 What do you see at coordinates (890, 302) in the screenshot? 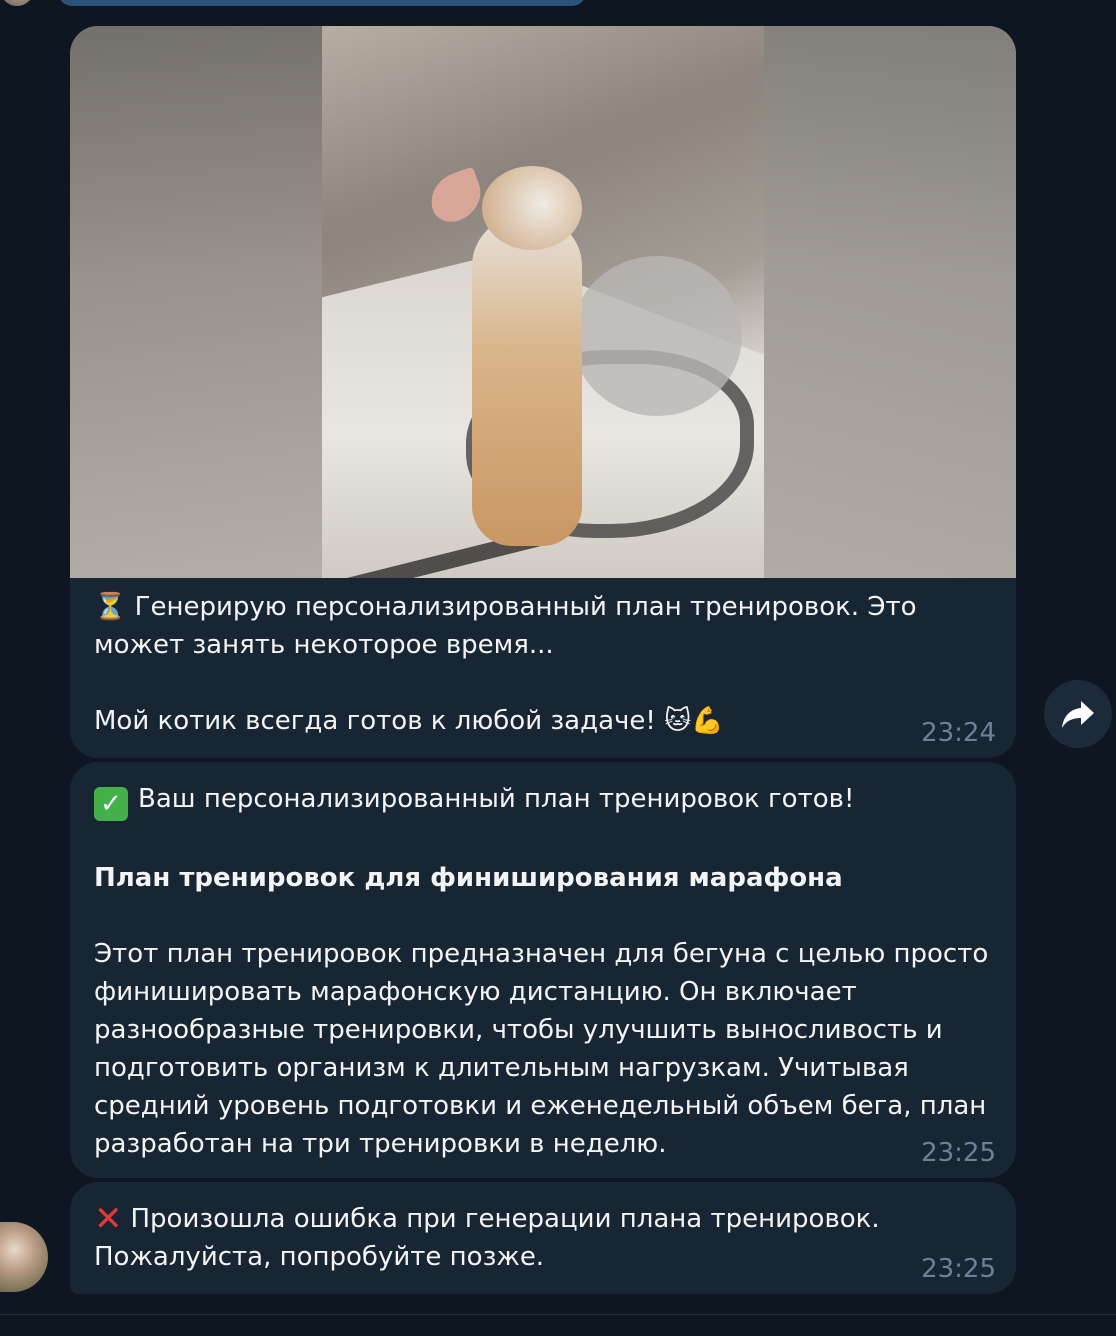
I see `media-blur-right` at bounding box center [890, 302].